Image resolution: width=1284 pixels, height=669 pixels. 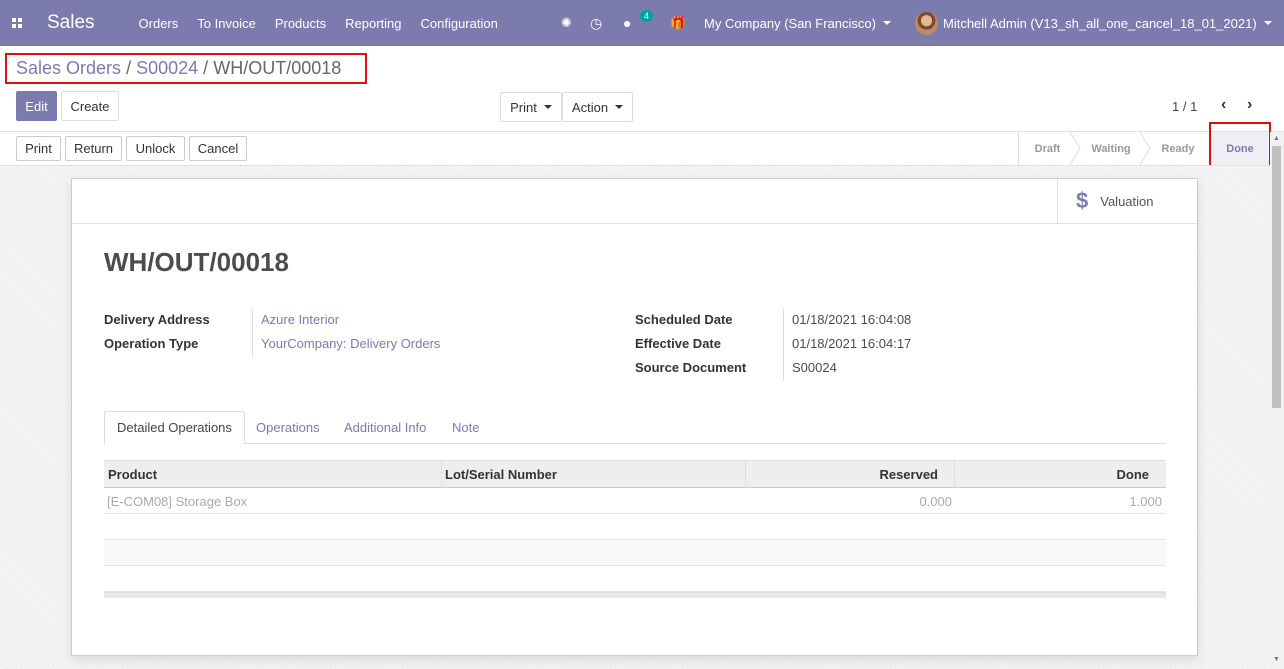 I want to click on operation-type-label: Operation Type, so click(x=151, y=343).